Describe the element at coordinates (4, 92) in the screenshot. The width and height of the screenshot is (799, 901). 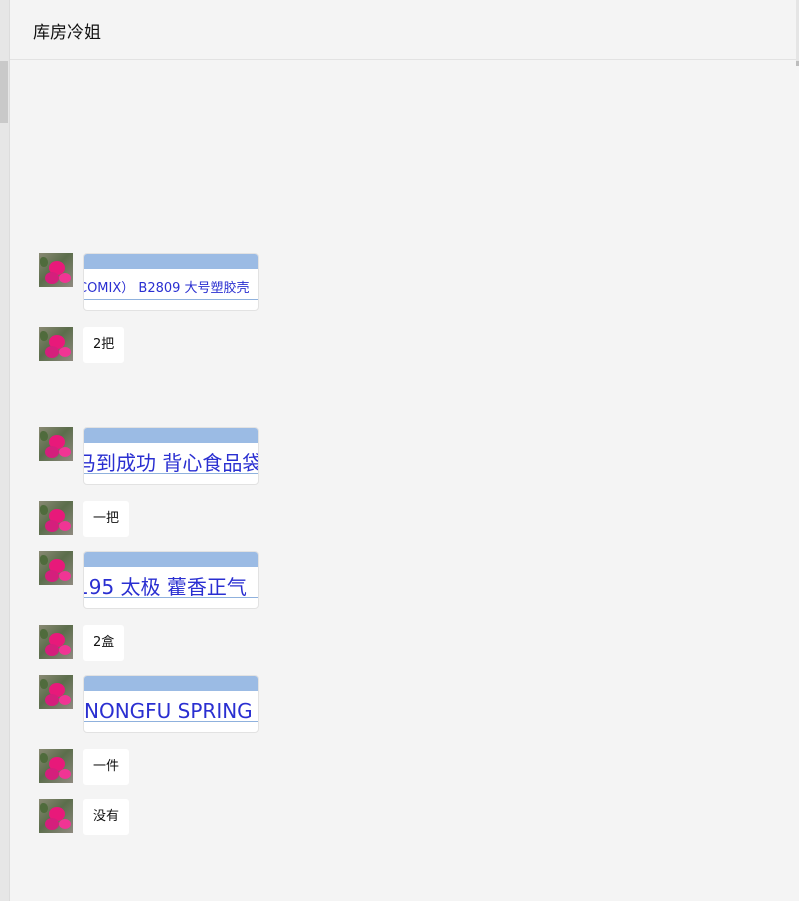
I see `left-scroll-thumb` at that location.